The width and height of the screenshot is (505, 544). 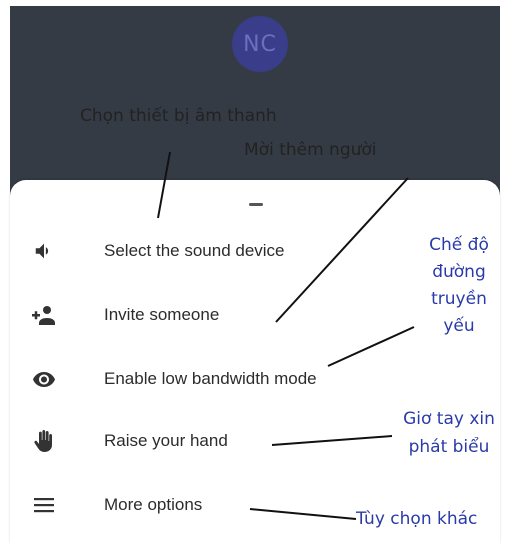 What do you see at coordinates (417, 519) in the screenshot?
I see `annotation-more-options: Tùy chọn khác` at bounding box center [417, 519].